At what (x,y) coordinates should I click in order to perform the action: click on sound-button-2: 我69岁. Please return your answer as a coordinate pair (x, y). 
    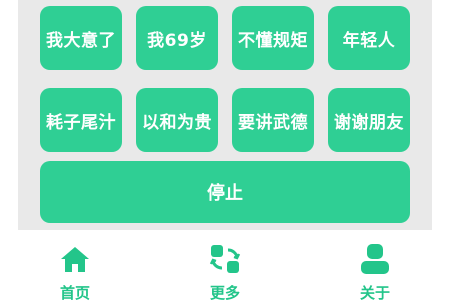
    Looking at the image, I should click on (177, 38).